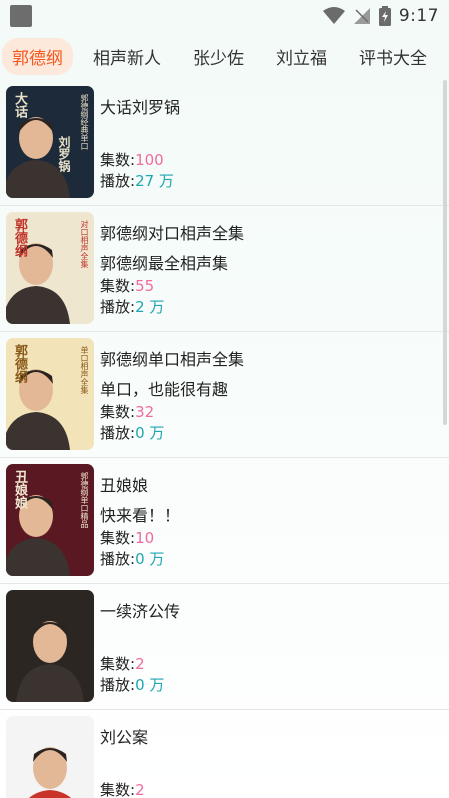  I want to click on play-count-value: 2 万, so click(150, 307).